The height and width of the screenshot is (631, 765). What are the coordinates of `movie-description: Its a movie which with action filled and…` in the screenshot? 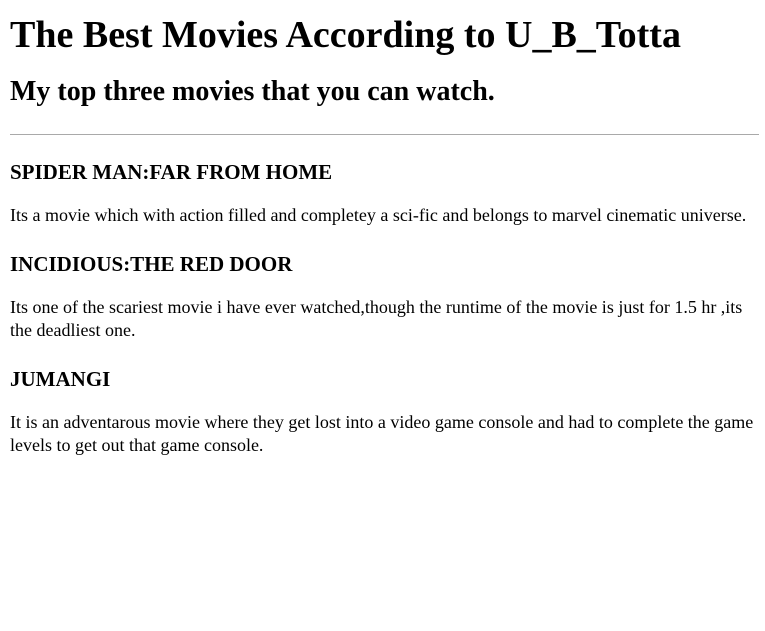 It's located at (378, 215).